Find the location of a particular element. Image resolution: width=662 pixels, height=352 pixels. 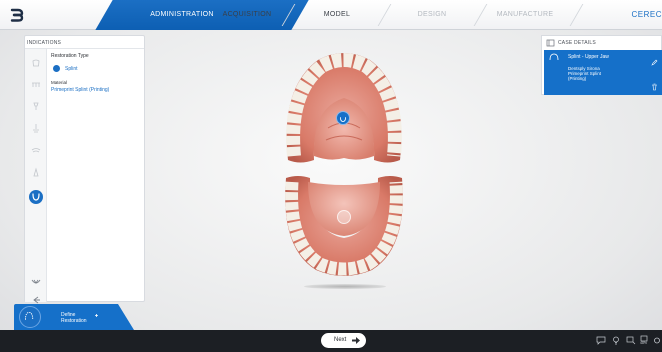

abutment-icon is located at coordinates (36, 128).